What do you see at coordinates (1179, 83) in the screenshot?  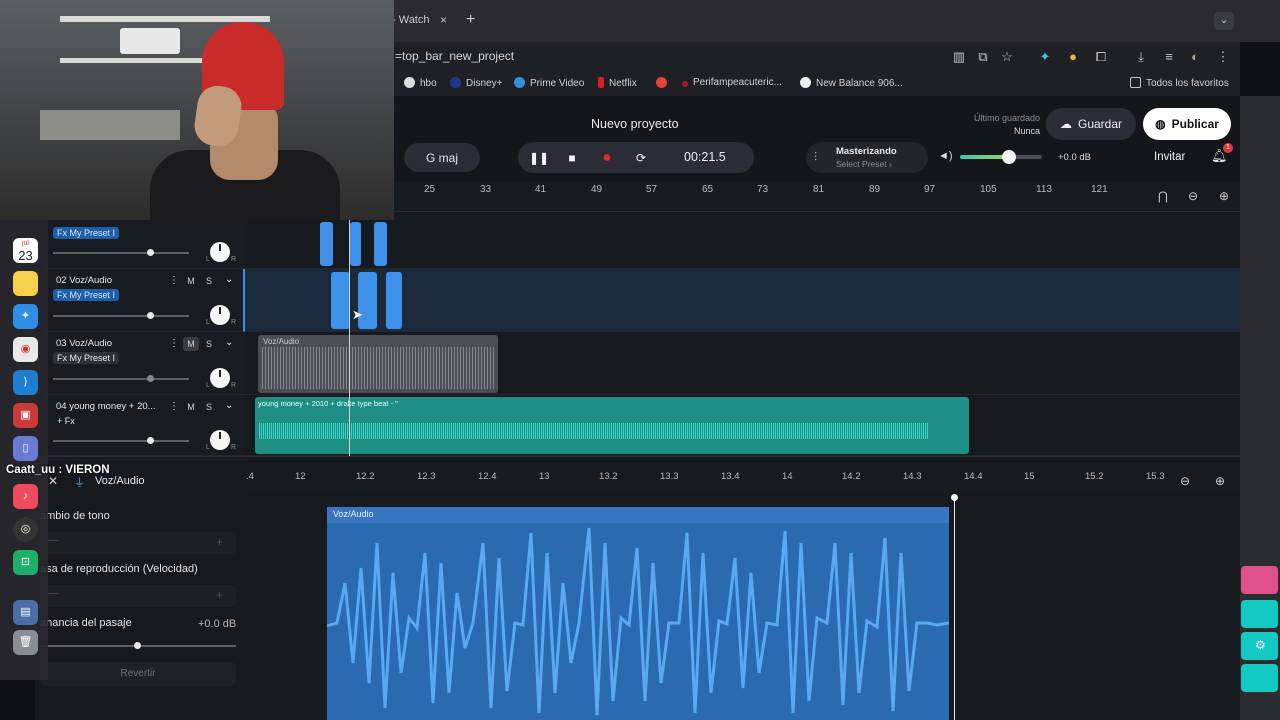 I see `all-favorites: Todos los favoritos` at bounding box center [1179, 83].